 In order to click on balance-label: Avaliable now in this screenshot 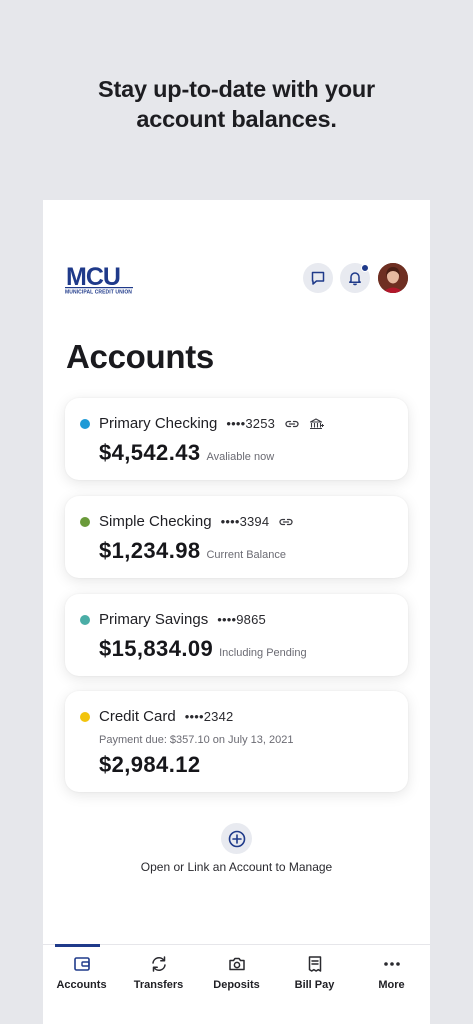, I will do `click(240, 457)`.